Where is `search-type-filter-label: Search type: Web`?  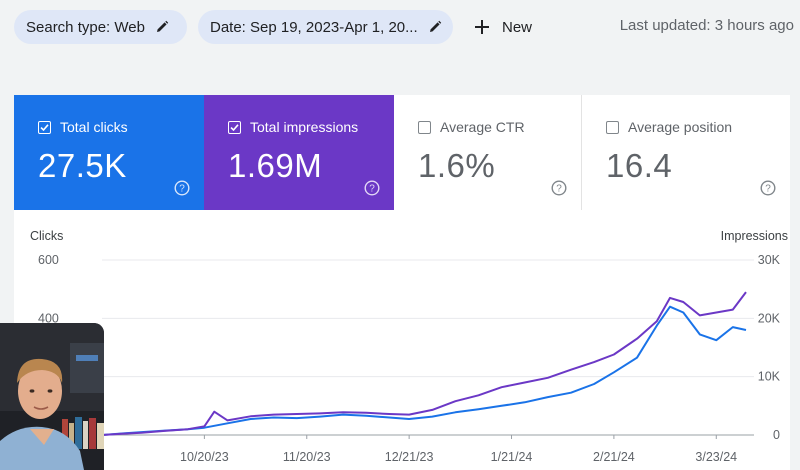
search-type-filter-label: Search type: Web is located at coordinates (85, 27).